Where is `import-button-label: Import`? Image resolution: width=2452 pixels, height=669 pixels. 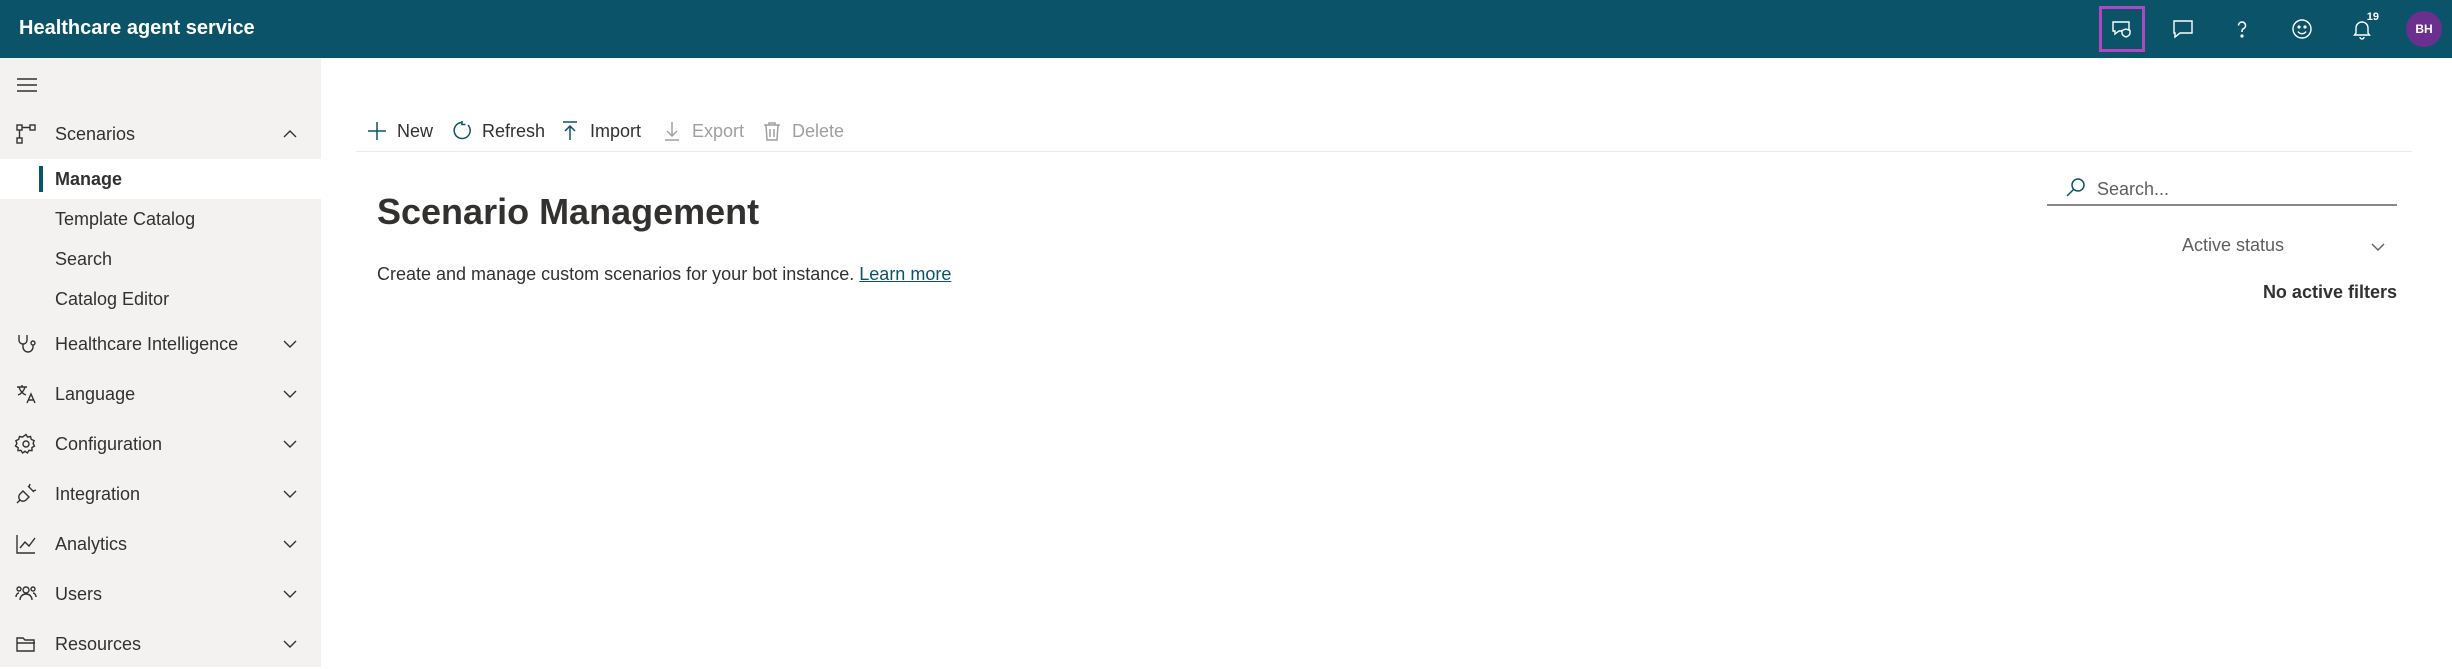
import-button-label: Import is located at coordinates (616, 130).